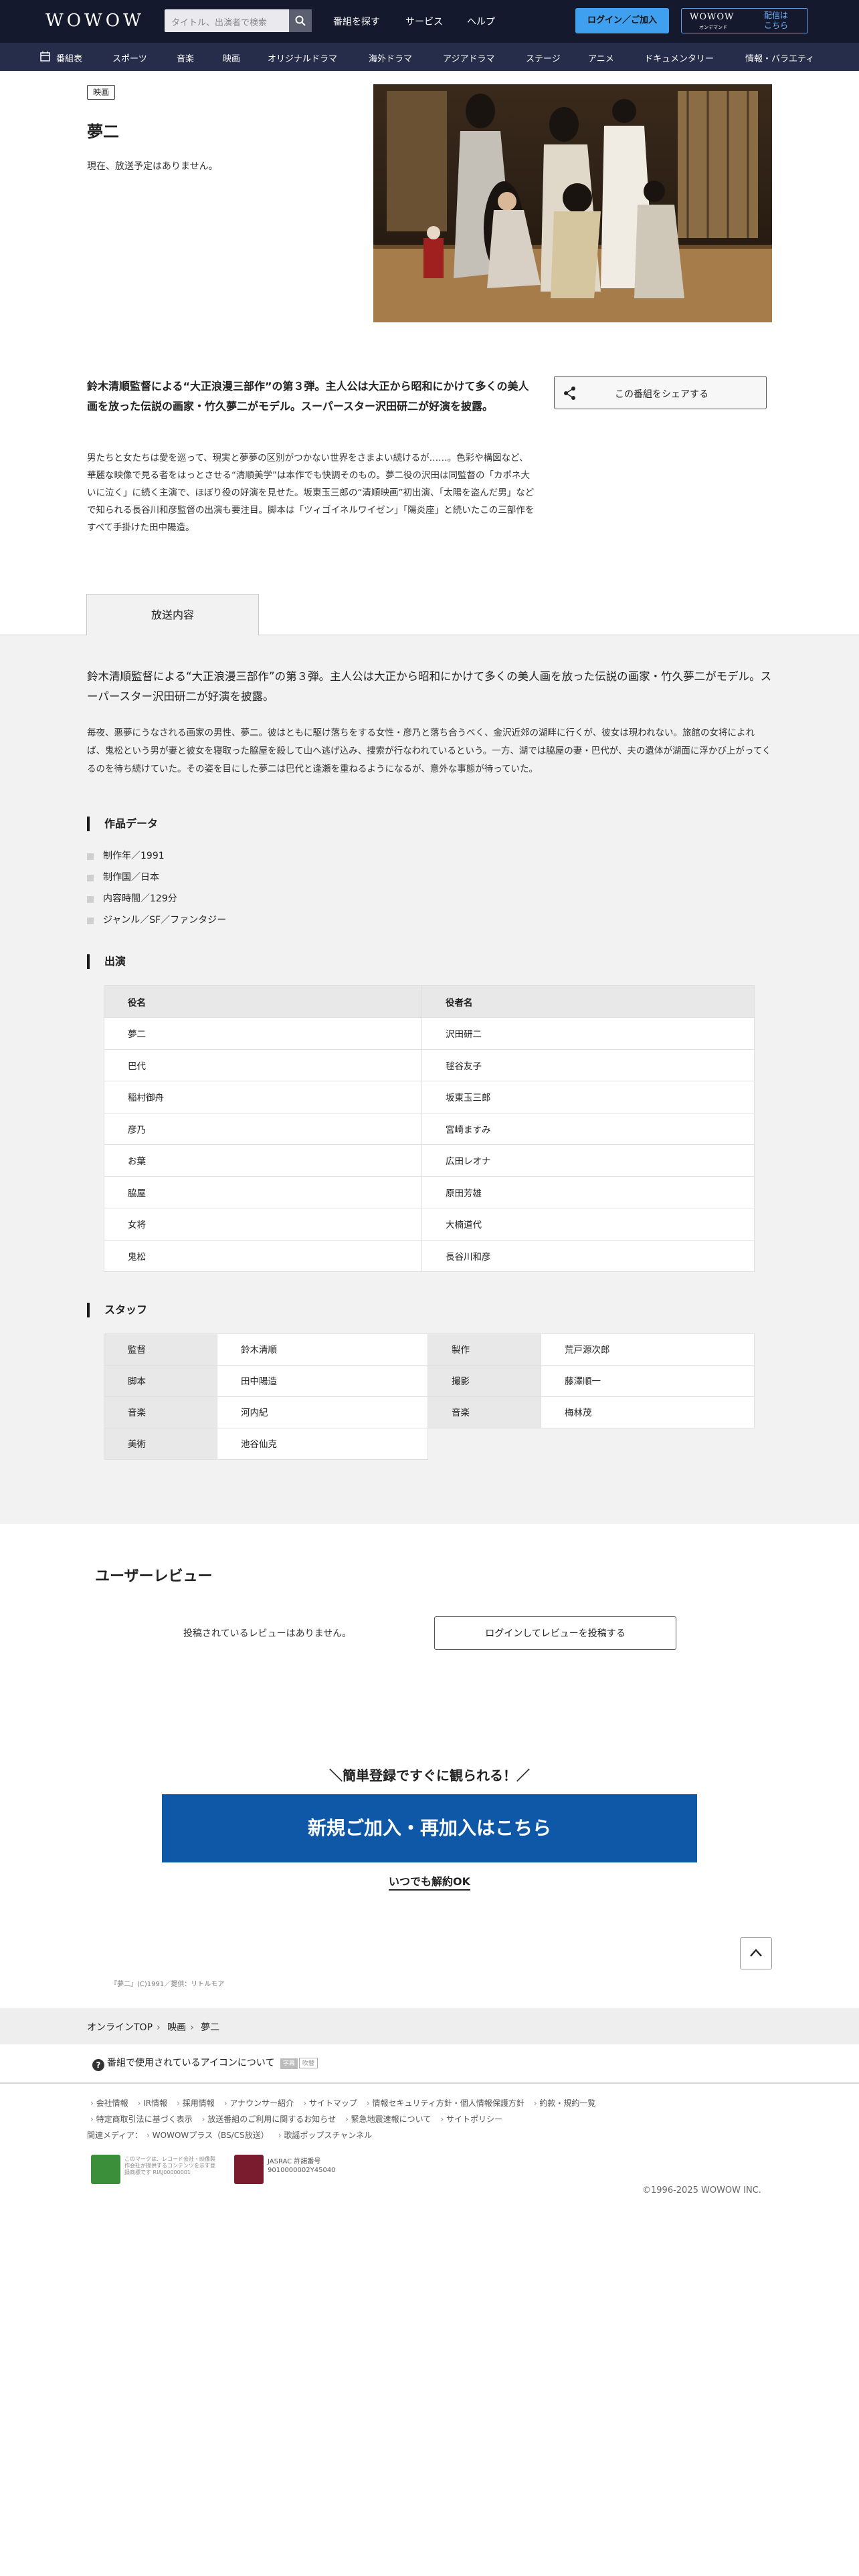  I want to click on footer-link: IR情報, so click(153, 2103).